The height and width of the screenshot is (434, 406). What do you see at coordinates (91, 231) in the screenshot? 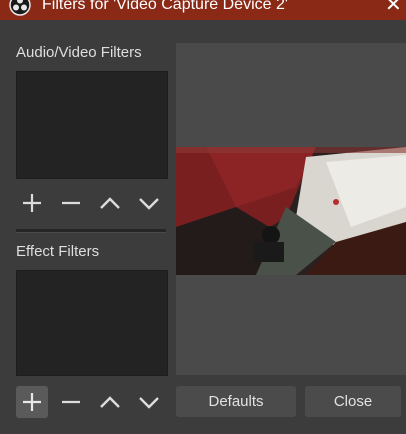
I see `section-divider` at bounding box center [91, 231].